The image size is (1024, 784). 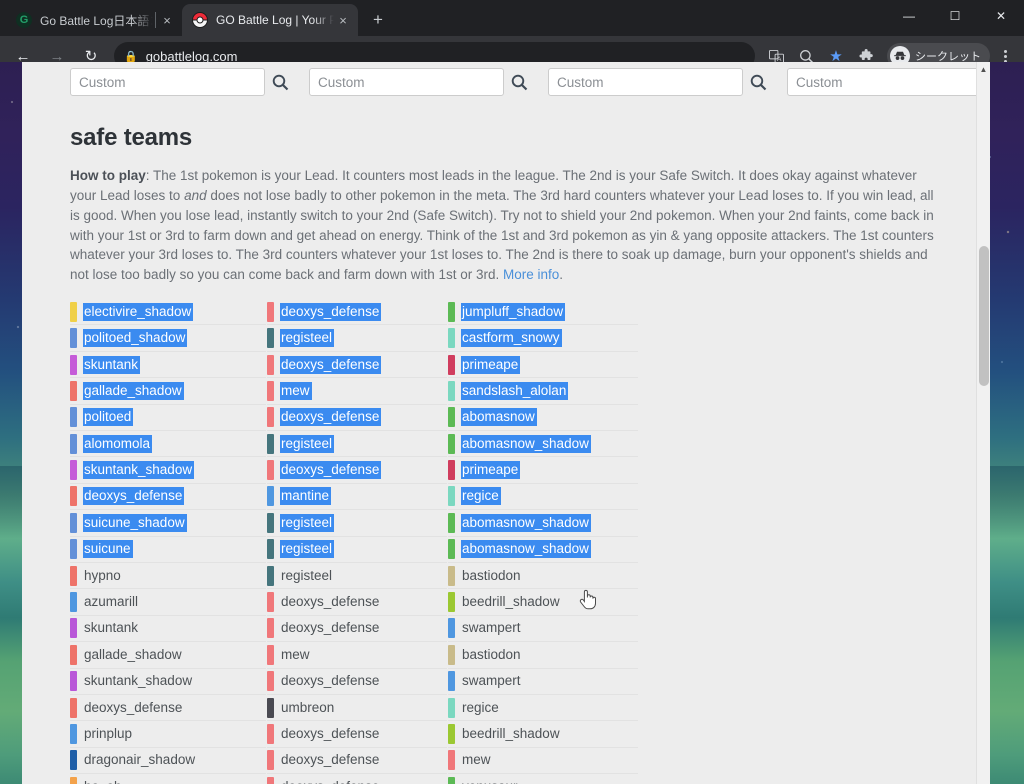 I want to click on table-row: ho_oh deoxys_defense venusaur, so click(x=506, y=779).